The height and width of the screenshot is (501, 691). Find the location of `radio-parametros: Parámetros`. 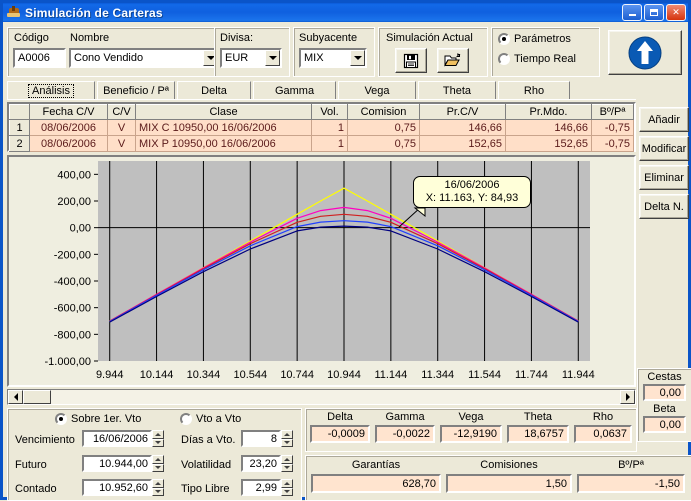

radio-parametros: Parámetros is located at coordinates (534, 39).